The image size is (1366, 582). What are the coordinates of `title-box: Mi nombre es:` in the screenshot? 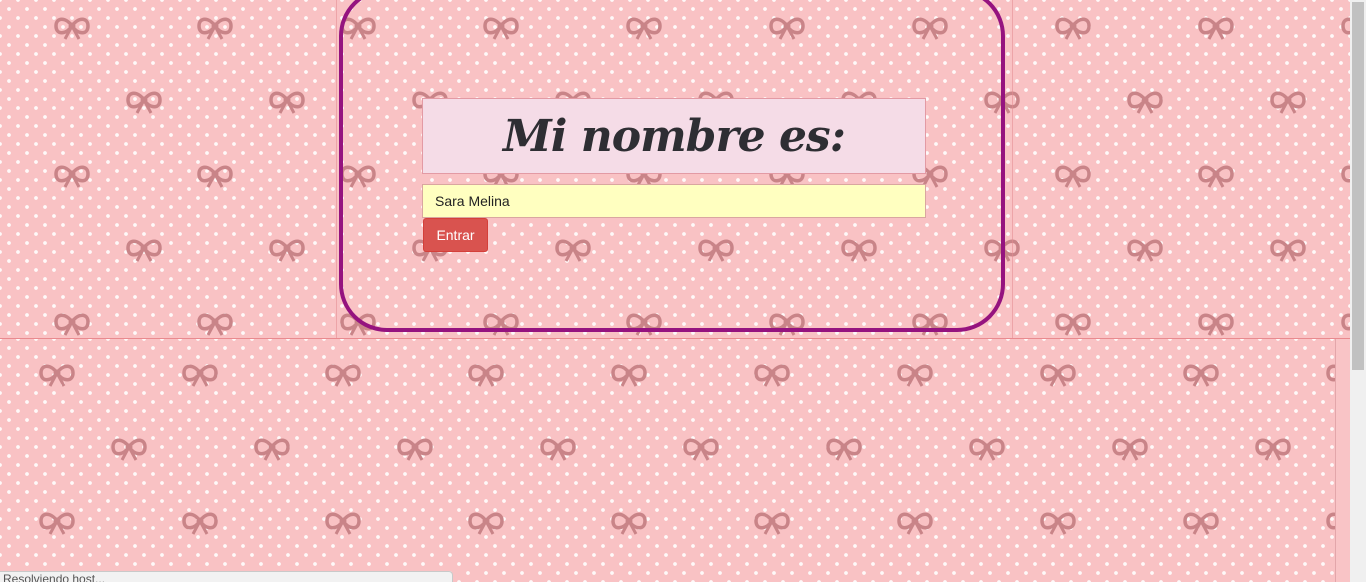 It's located at (674, 136).